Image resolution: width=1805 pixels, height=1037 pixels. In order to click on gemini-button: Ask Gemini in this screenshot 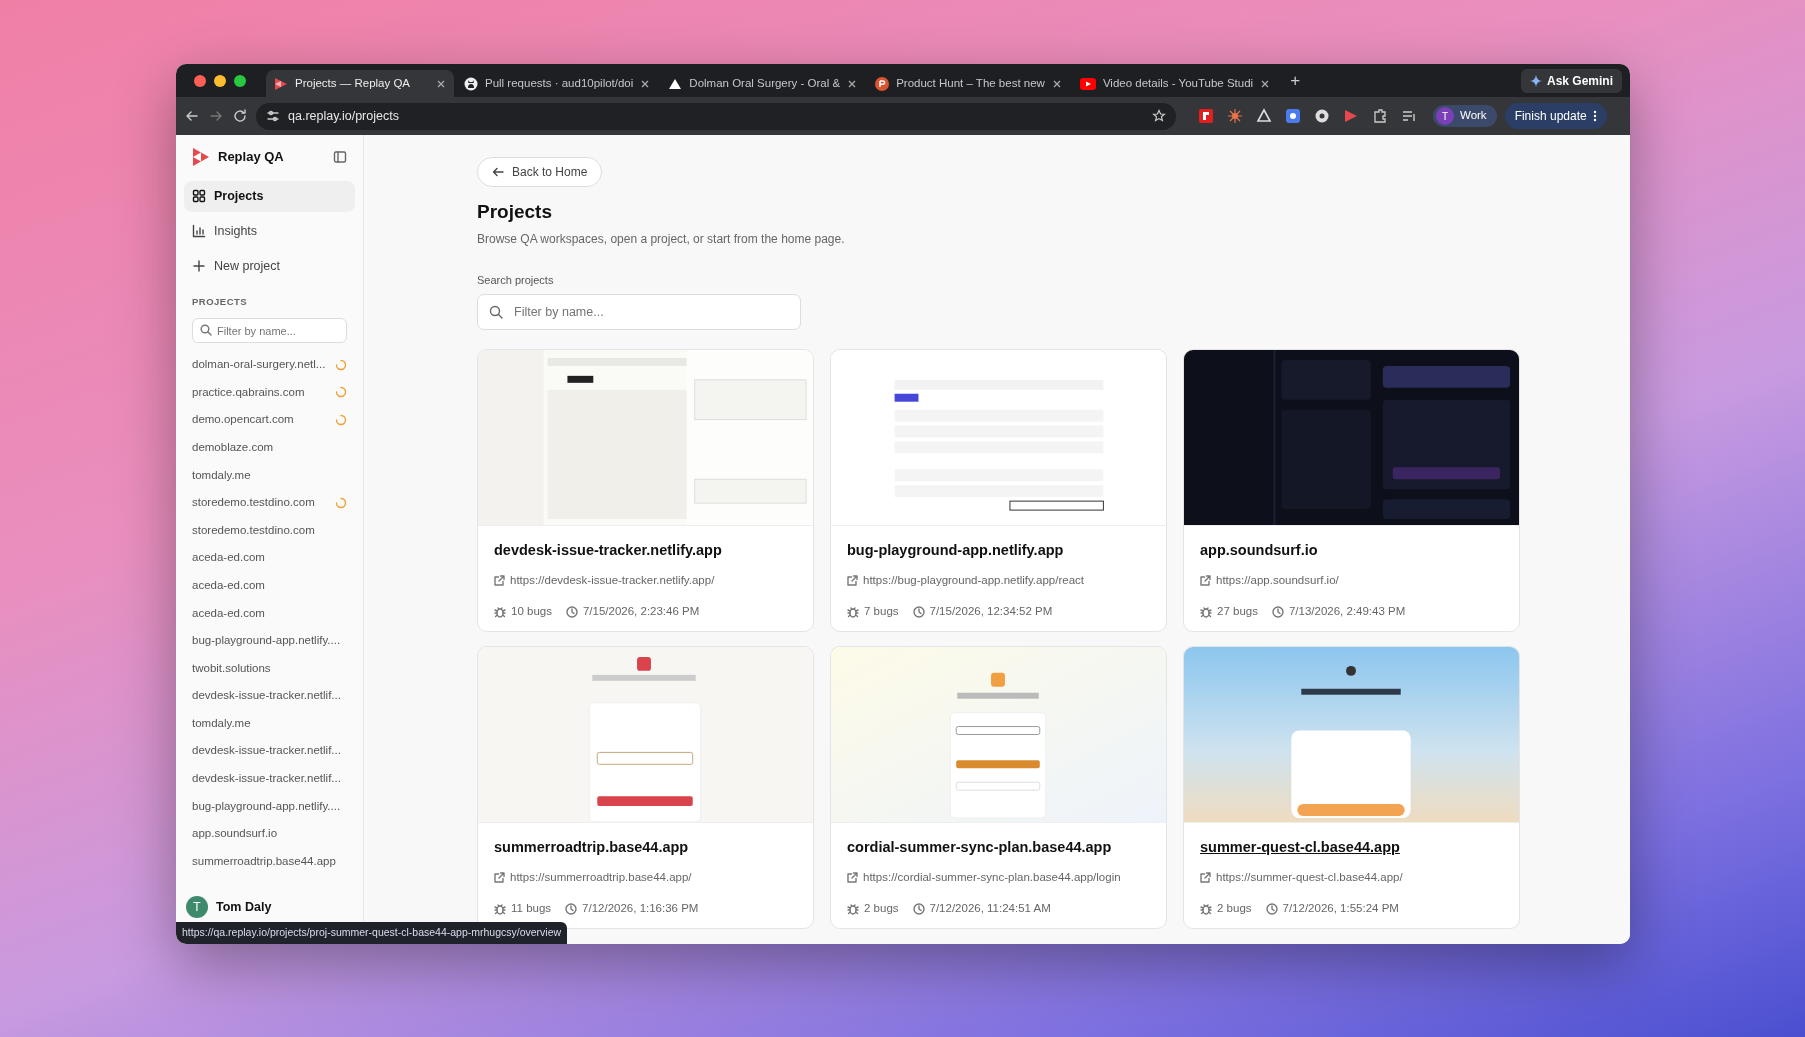, I will do `click(1571, 80)`.